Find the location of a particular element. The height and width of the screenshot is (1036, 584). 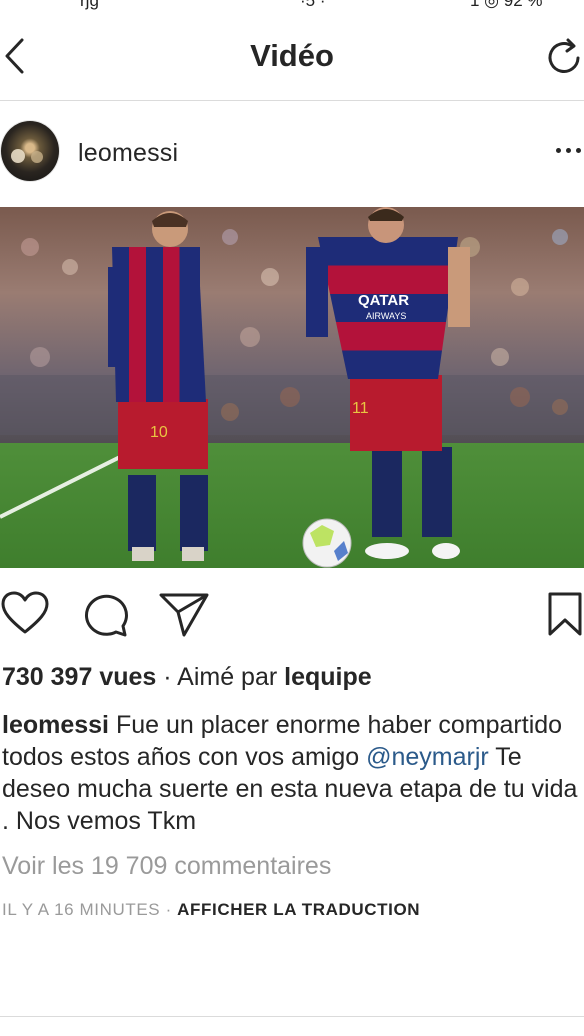

save-button is located at coordinates (565, 616).